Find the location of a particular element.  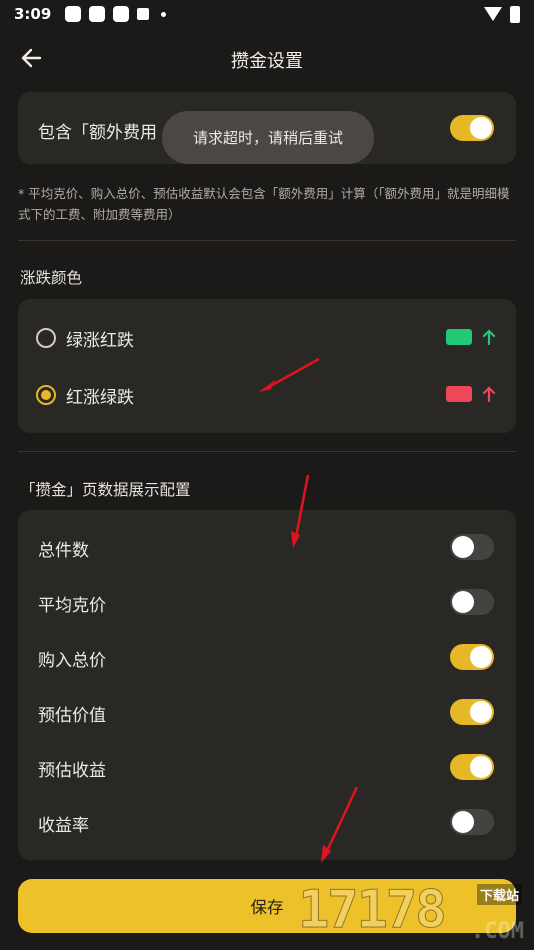

color-options-card: 绿涨红跌 红涨绿跌 is located at coordinates (267, 366).